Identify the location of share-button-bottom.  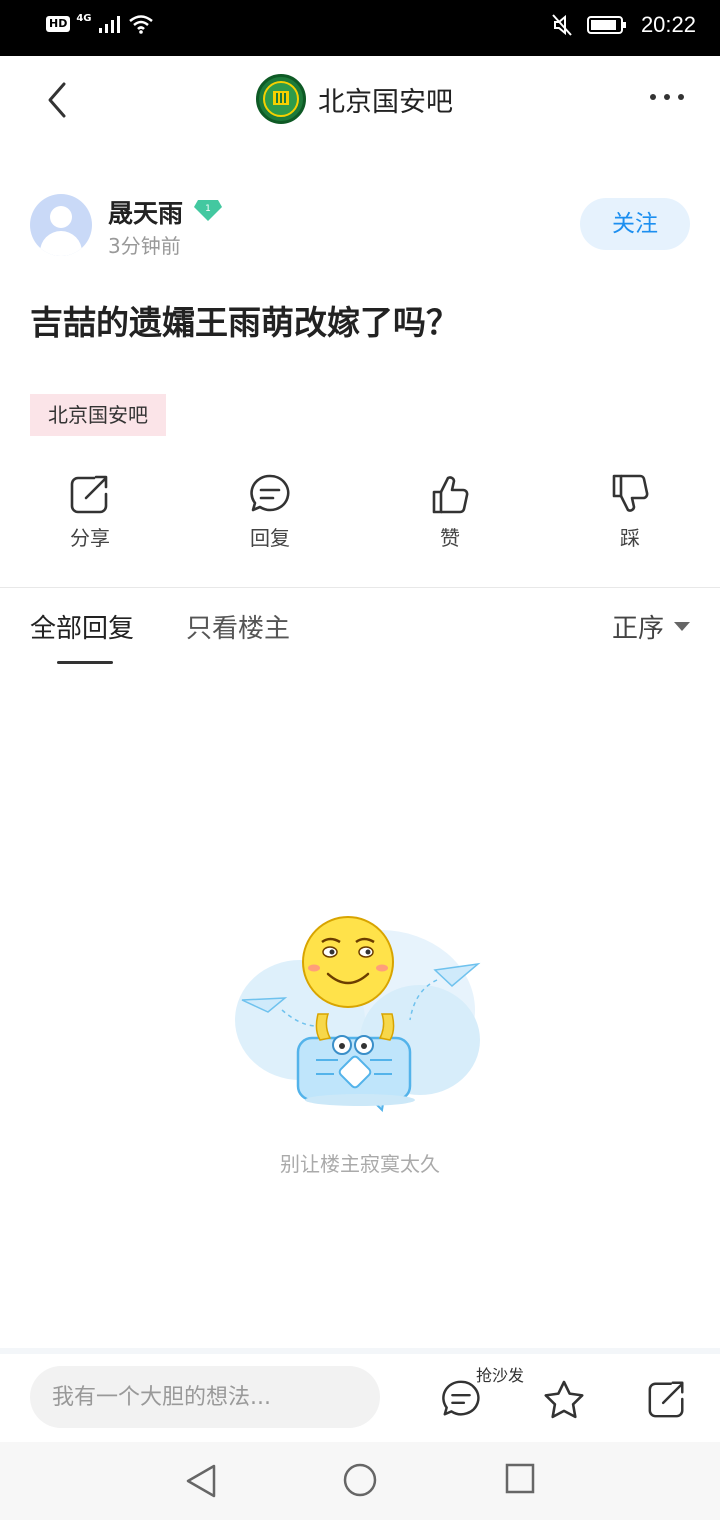
(667, 1401).